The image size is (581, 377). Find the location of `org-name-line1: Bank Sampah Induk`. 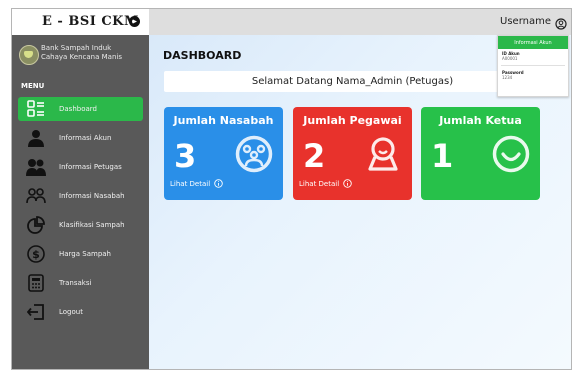

org-name-line1: Bank Sampah Induk is located at coordinates (76, 48).